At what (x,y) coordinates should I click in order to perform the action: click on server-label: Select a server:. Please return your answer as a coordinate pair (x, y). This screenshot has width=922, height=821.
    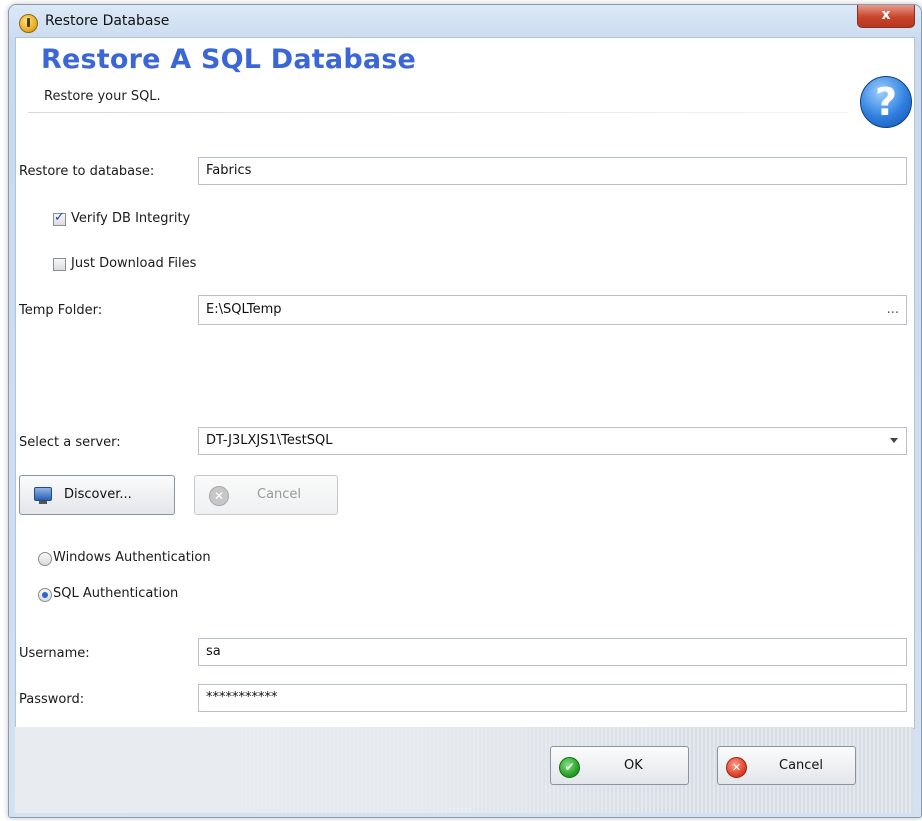
    Looking at the image, I should click on (70, 442).